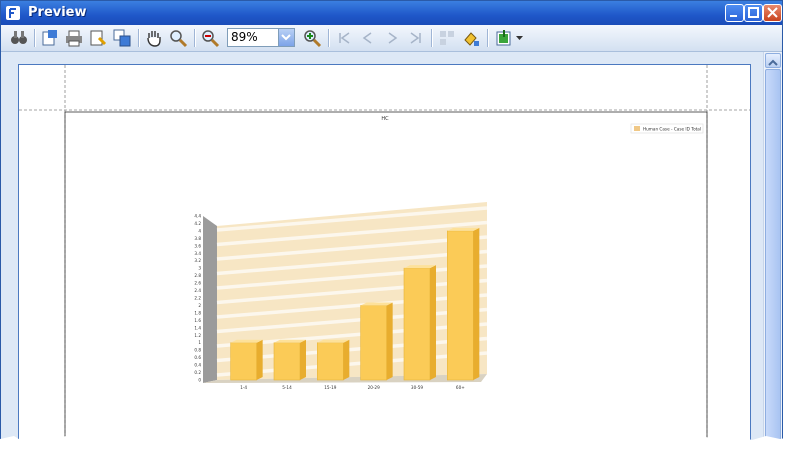 The image size is (791, 451). I want to click on y-tick-label: 0, so click(199, 380).